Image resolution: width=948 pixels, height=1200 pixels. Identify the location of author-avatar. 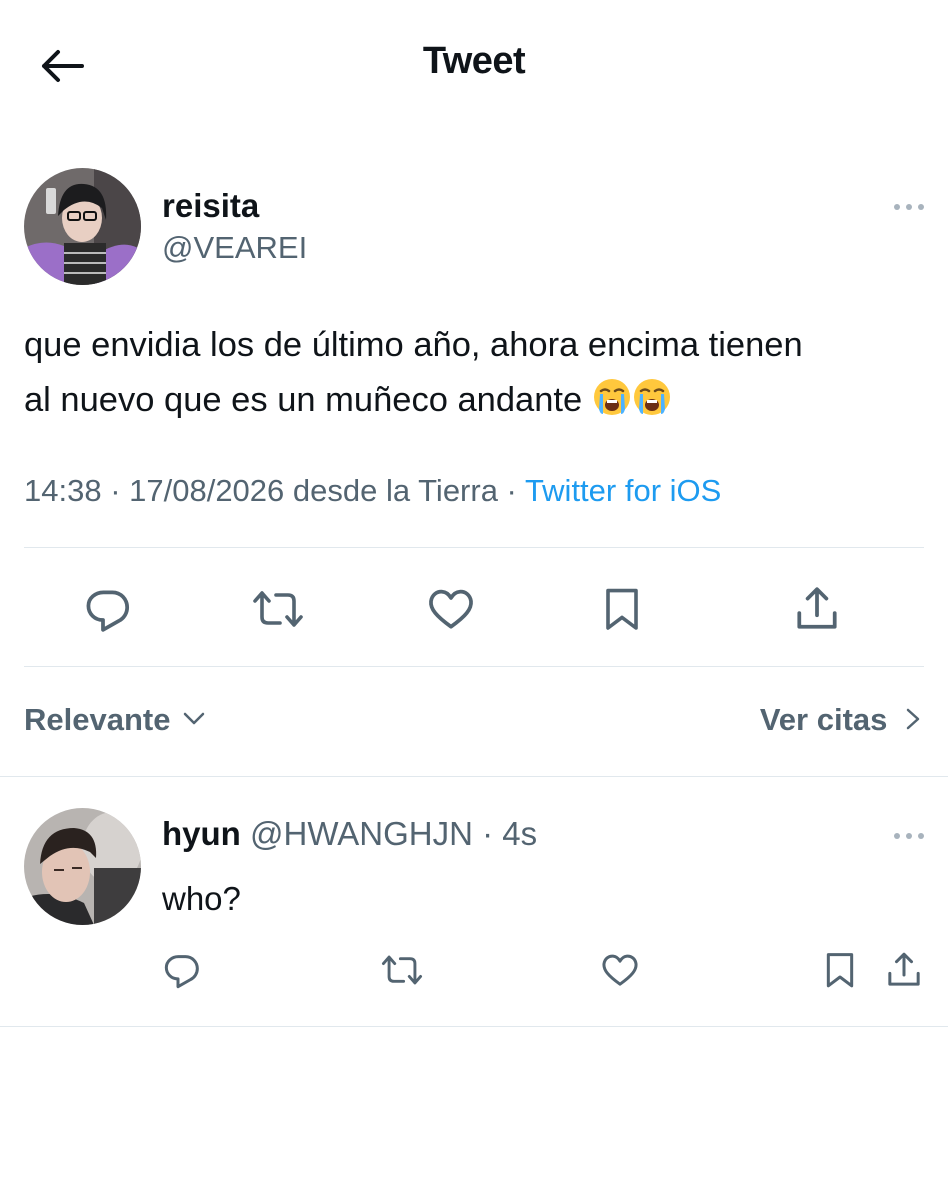
(82, 226).